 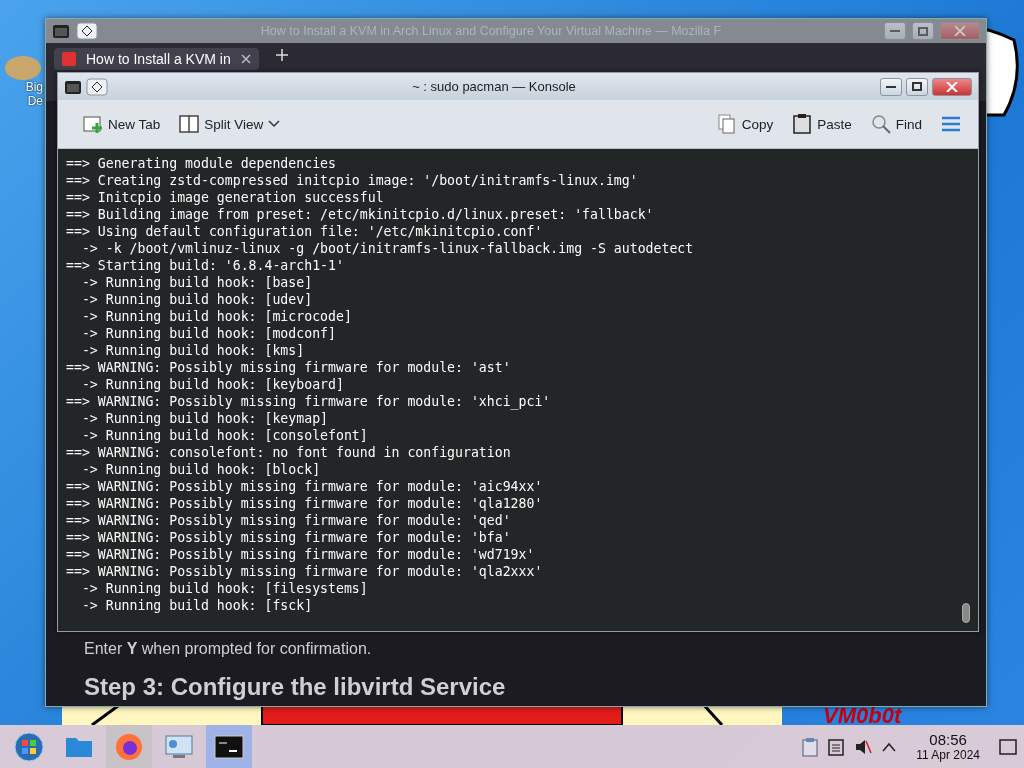 I want to click on chevron-down-icon, so click(x=274, y=124).